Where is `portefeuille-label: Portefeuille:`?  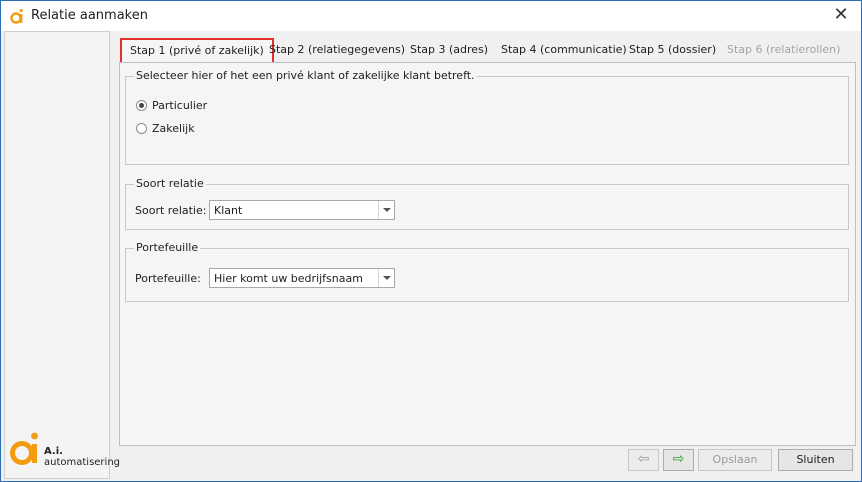 portefeuille-label: Portefeuille: is located at coordinates (168, 278).